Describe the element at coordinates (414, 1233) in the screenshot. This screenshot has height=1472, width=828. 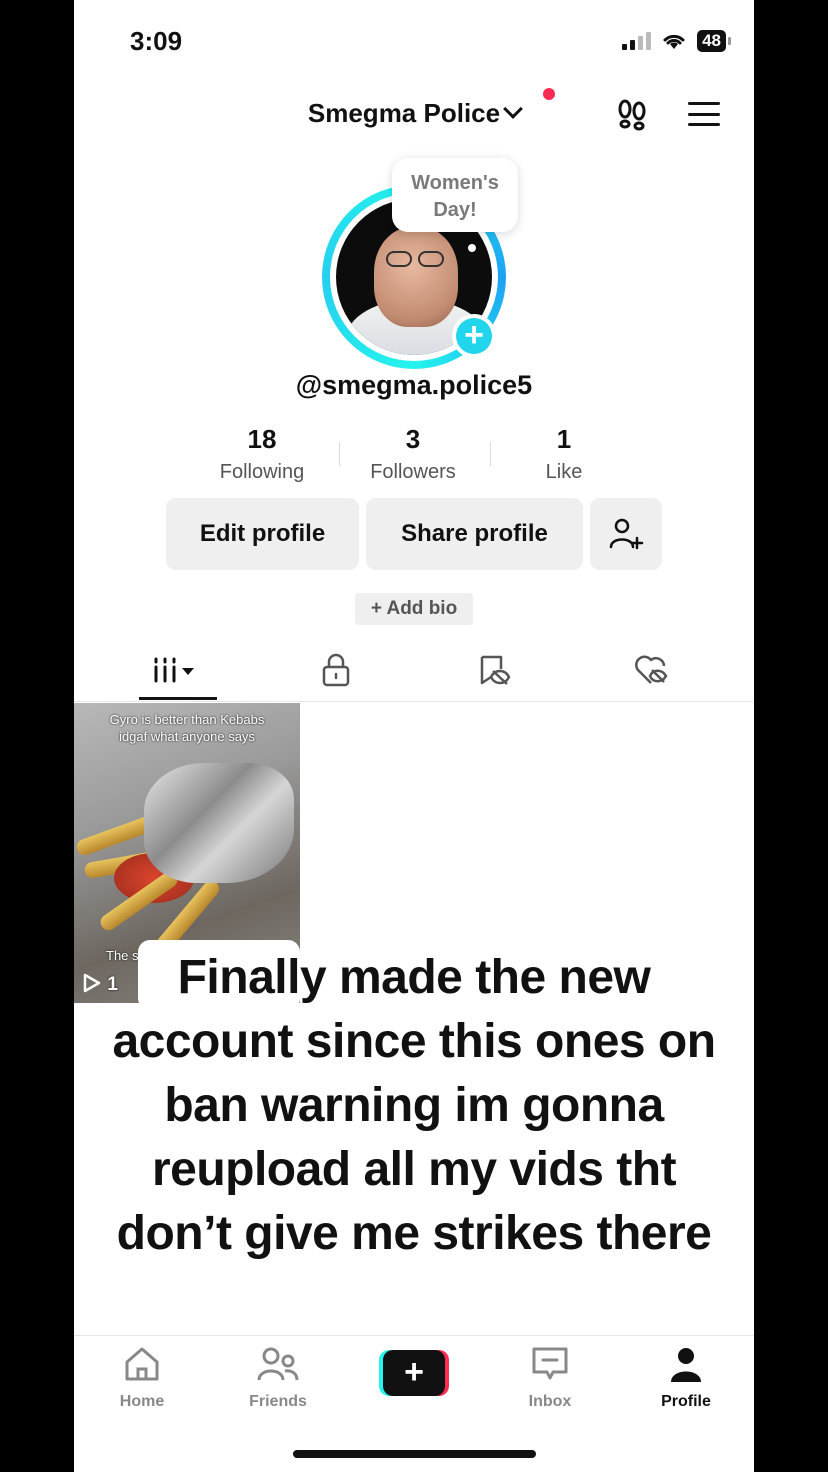
I see `caption-line: don’t give me strikes there` at that location.